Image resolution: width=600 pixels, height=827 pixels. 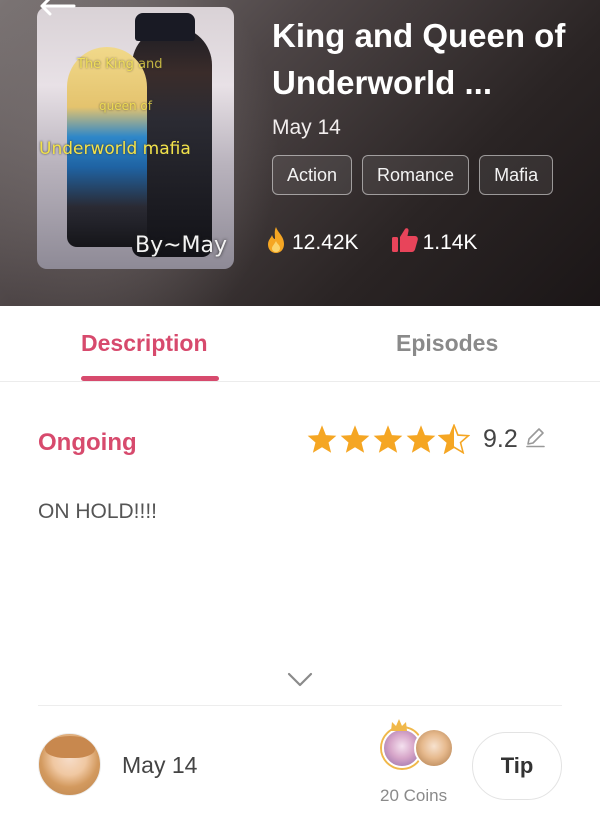 What do you see at coordinates (300, 705) in the screenshot?
I see `section-divider` at bounding box center [300, 705].